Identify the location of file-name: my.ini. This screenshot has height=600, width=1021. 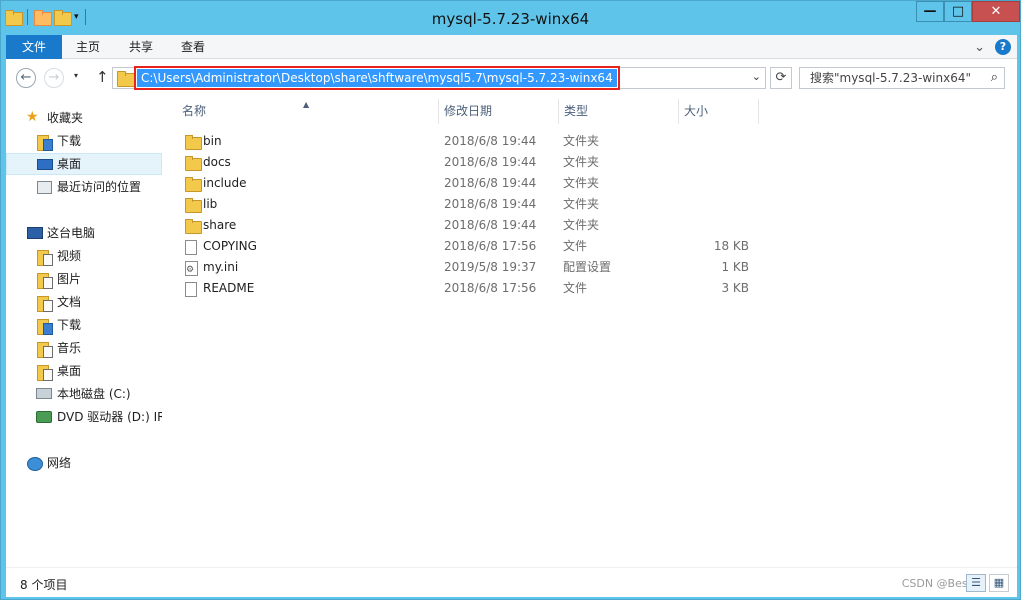
(221, 267).